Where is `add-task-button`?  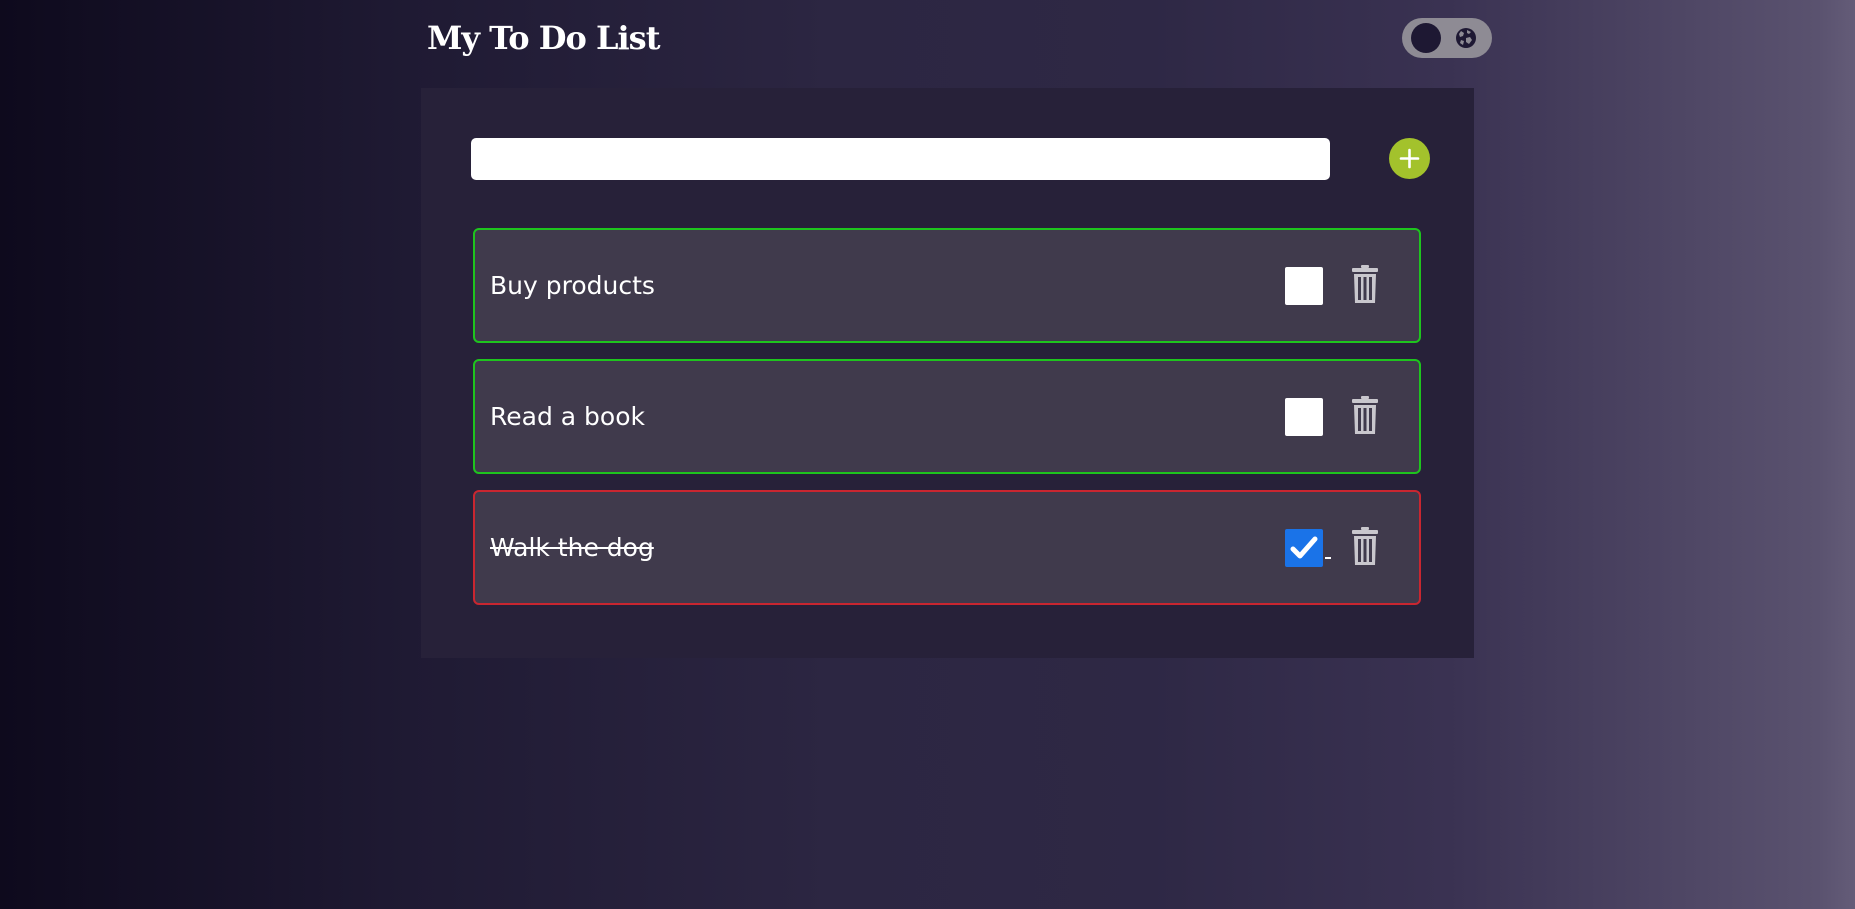 add-task-button is located at coordinates (1409, 158).